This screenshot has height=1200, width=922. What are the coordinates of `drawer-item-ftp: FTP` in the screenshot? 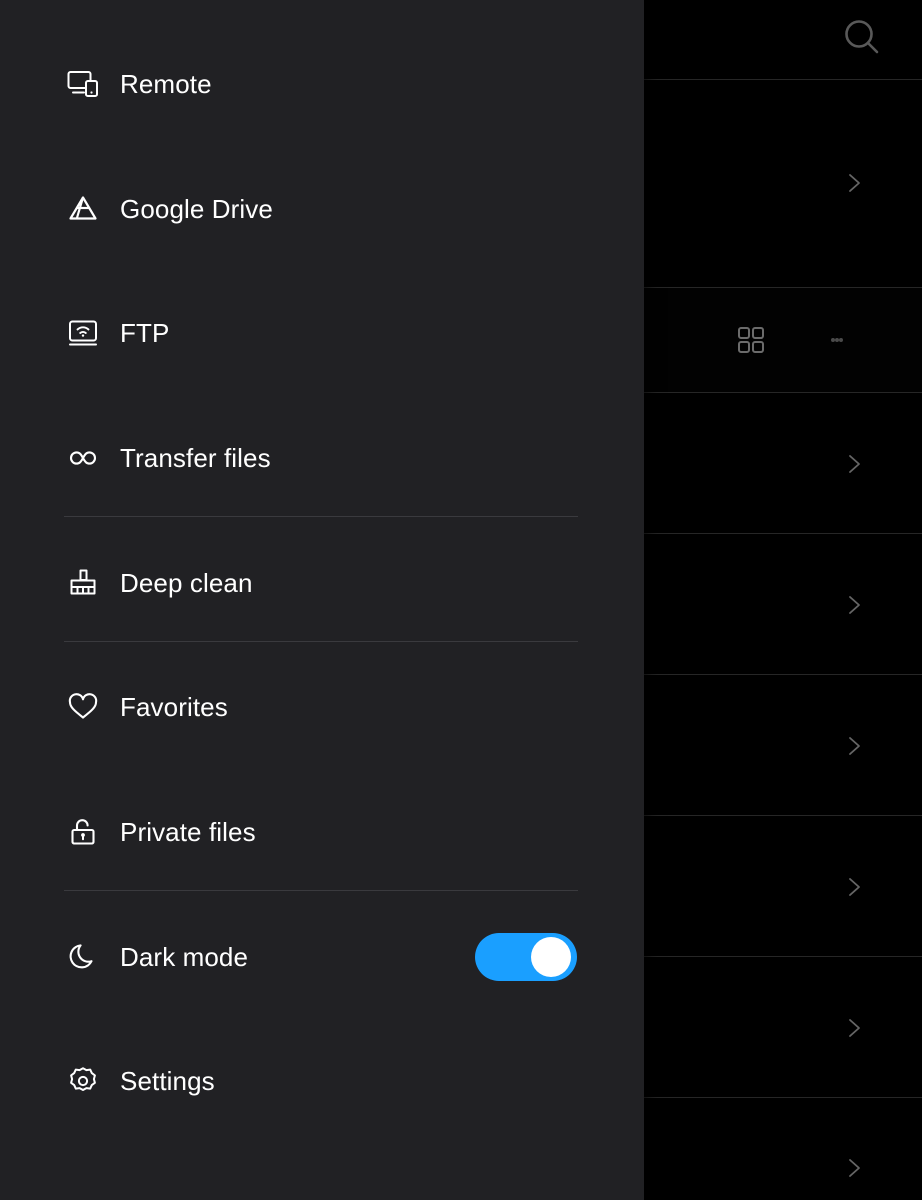 It's located at (322, 333).